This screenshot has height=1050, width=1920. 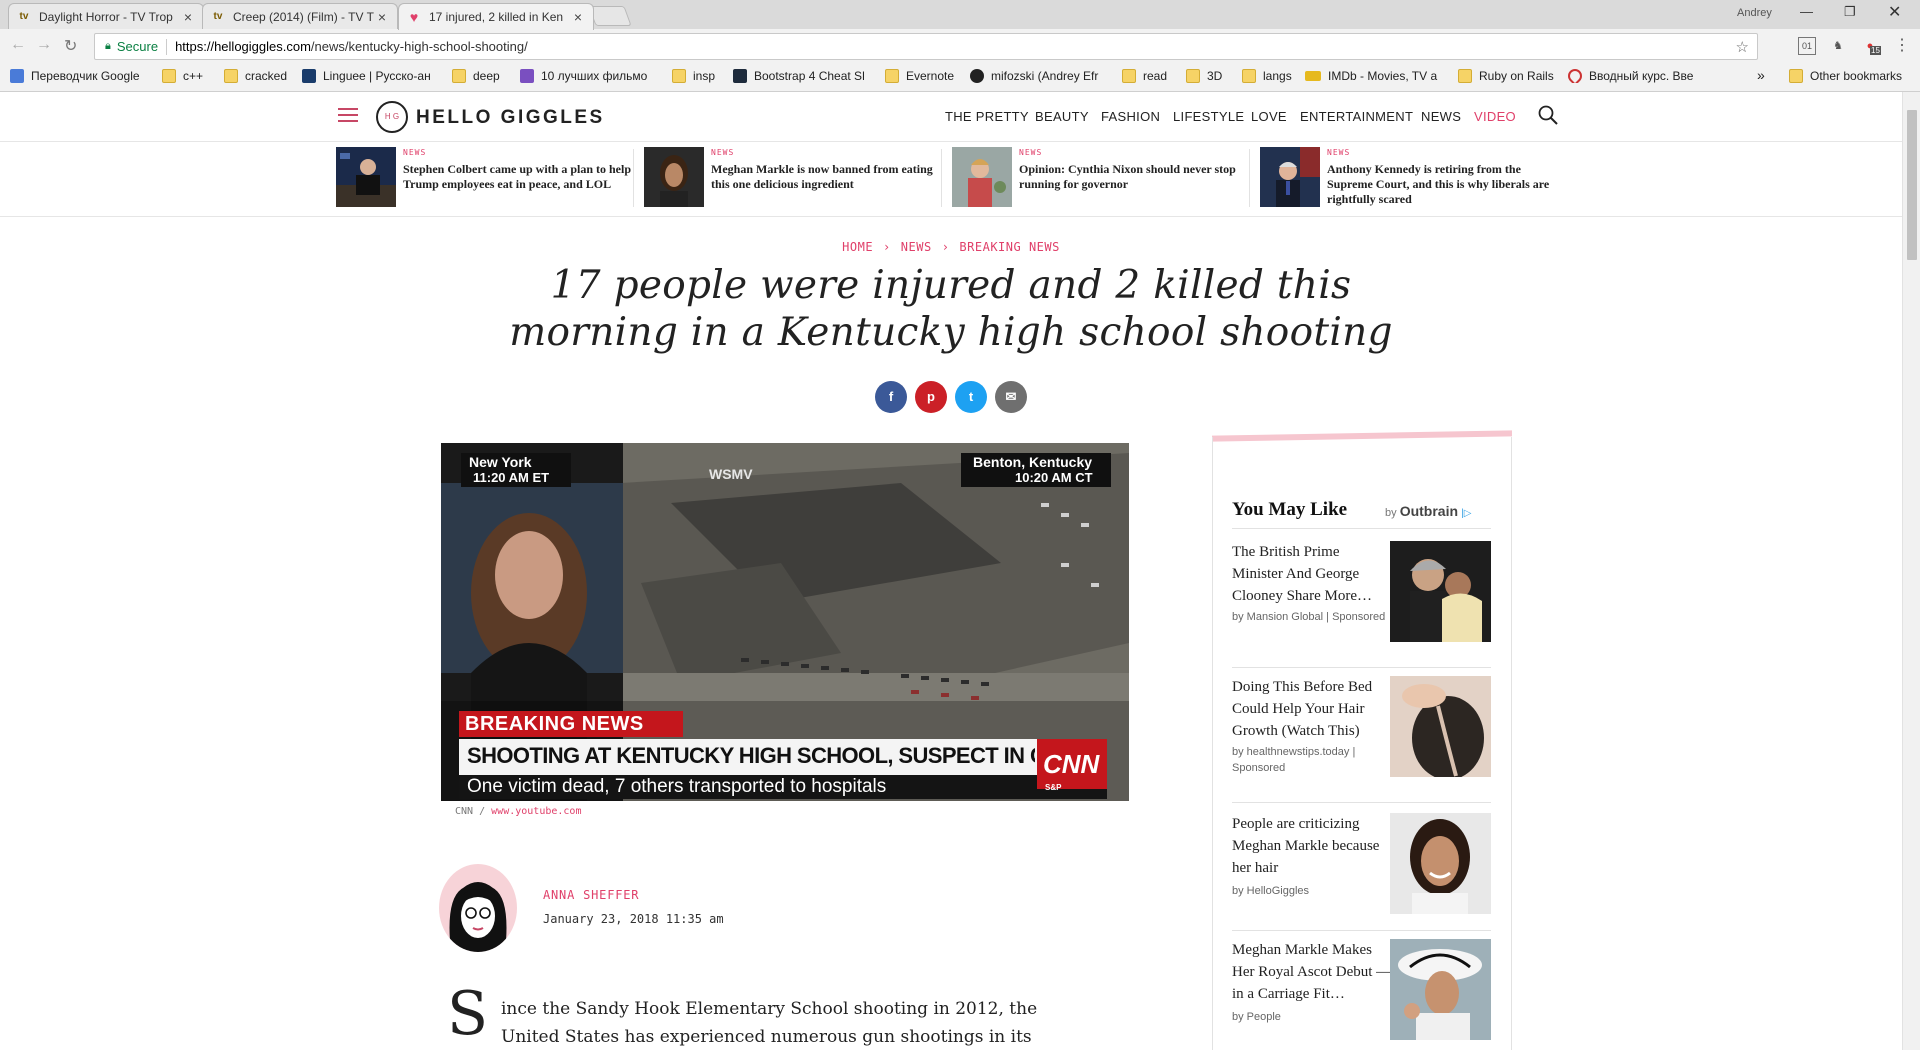 I want to click on breadcrumb-breaking-news: BREAKING NEWS, so click(x=1009, y=247).